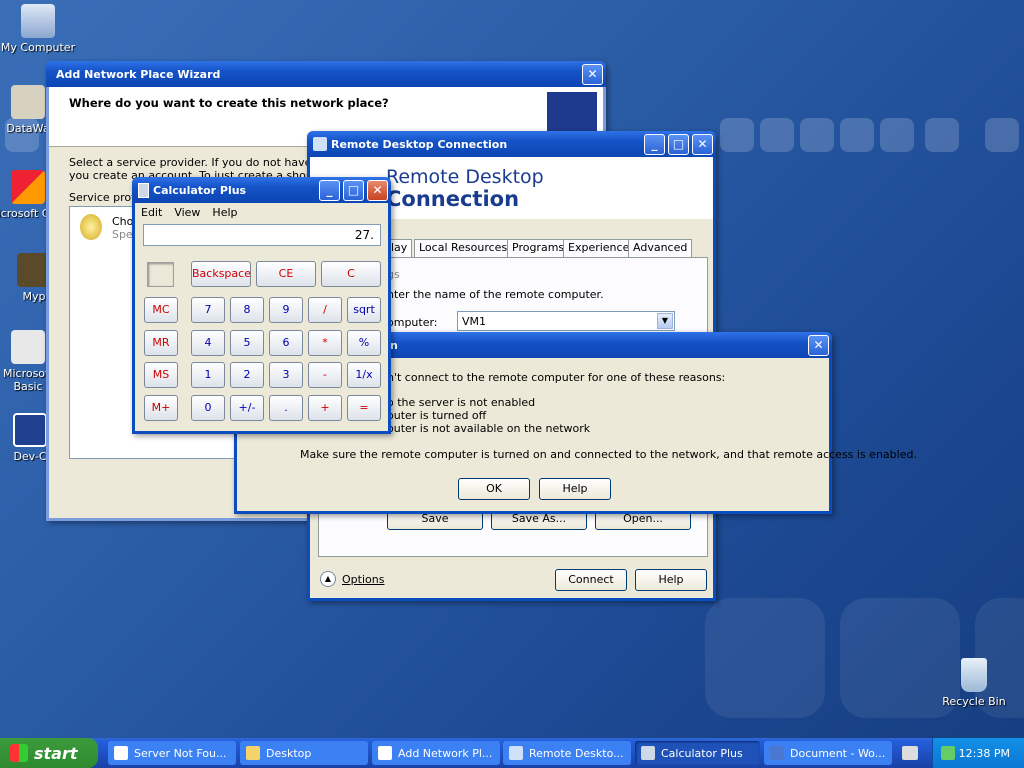 This screenshot has width=1024, height=768. Describe the element at coordinates (984, 753) in the screenshot. I see `clock: 12:38 PM` at that location.